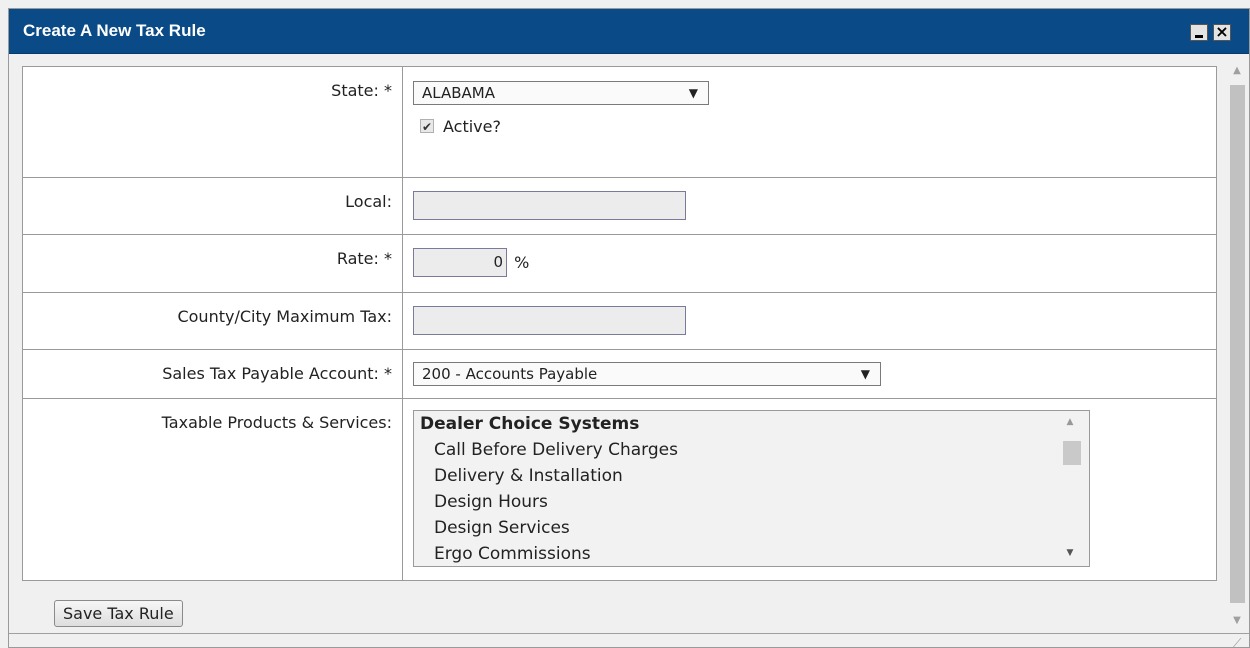  What do you see at coordinates (1071, 488) in the screenshot?
I see `listbox-scrollbar: ▲ ▼` at bounding box center [1071, 488].